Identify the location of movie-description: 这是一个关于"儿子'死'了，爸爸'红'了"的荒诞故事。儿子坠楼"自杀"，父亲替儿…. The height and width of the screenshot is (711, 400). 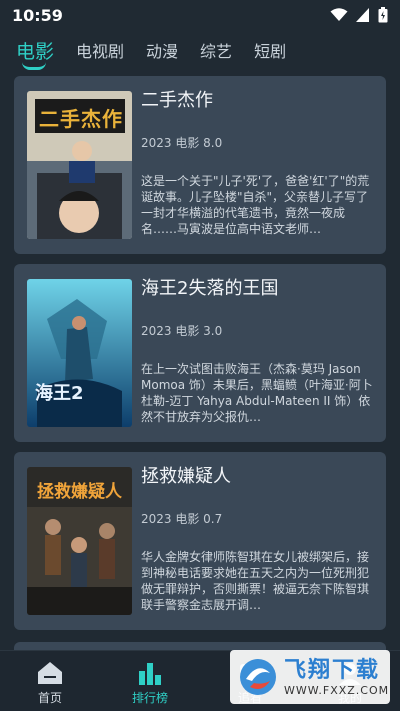
(255, 205).